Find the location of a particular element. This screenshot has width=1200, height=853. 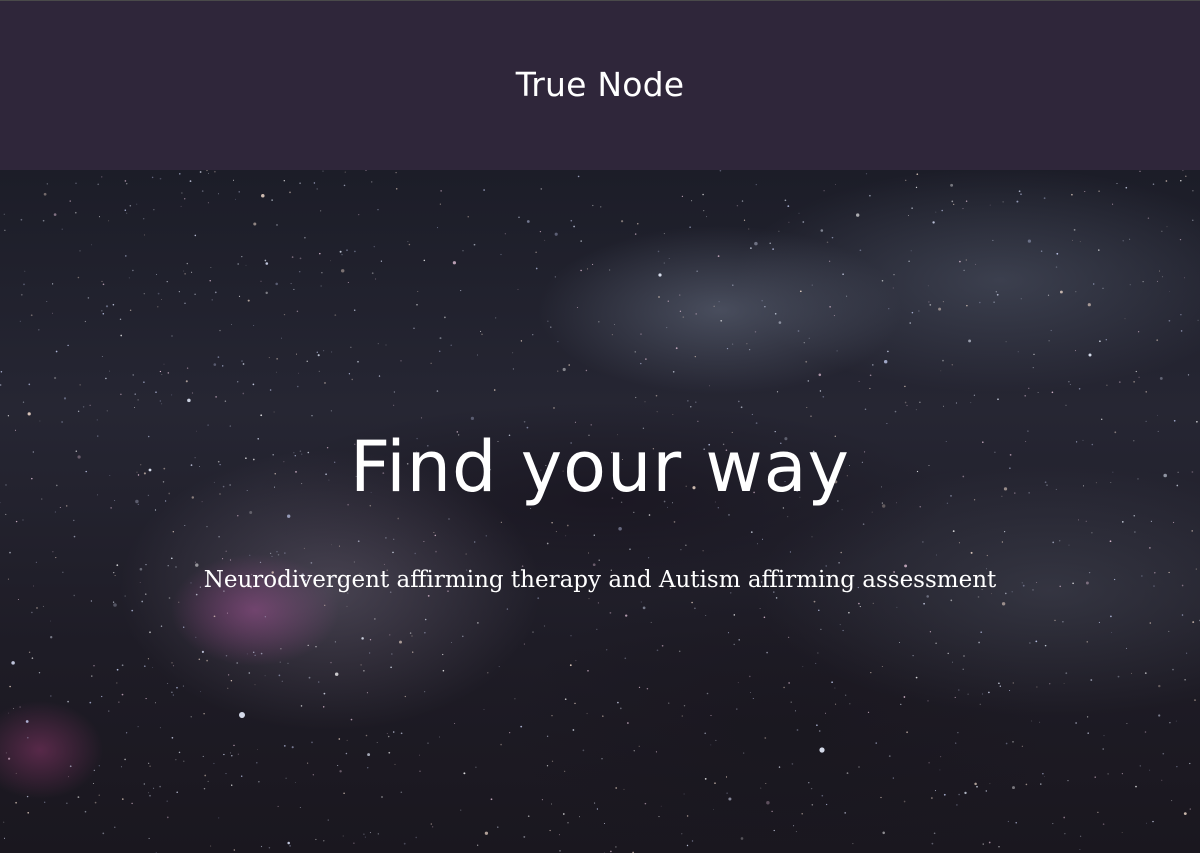

hero-title: Find your way is located at coordinates (600, 467).